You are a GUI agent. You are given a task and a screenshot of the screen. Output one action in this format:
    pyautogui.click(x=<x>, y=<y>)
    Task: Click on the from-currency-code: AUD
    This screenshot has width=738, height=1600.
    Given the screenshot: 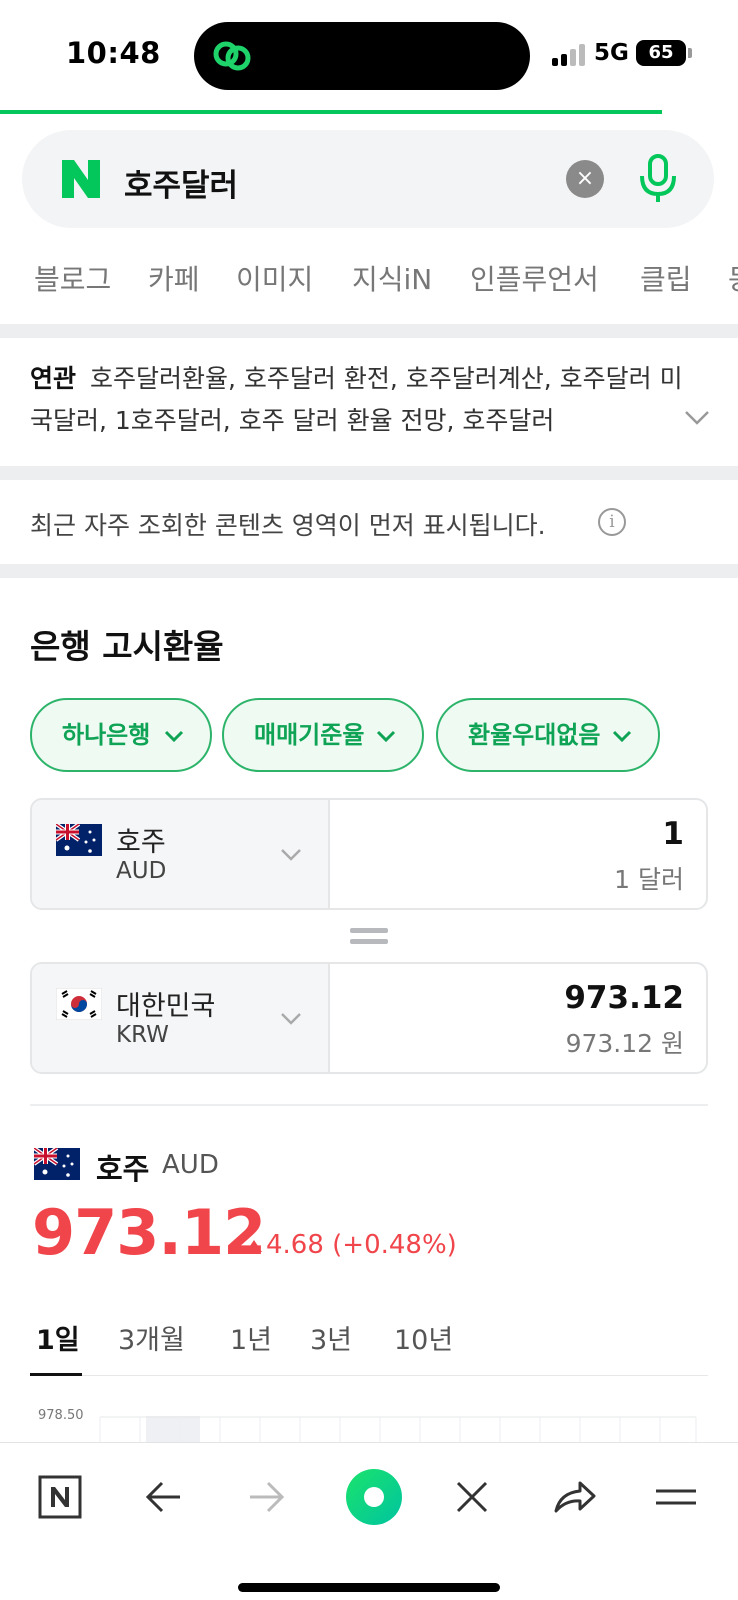 What is the action you would take?
    pyautogui.click(x=141, y=871)
    